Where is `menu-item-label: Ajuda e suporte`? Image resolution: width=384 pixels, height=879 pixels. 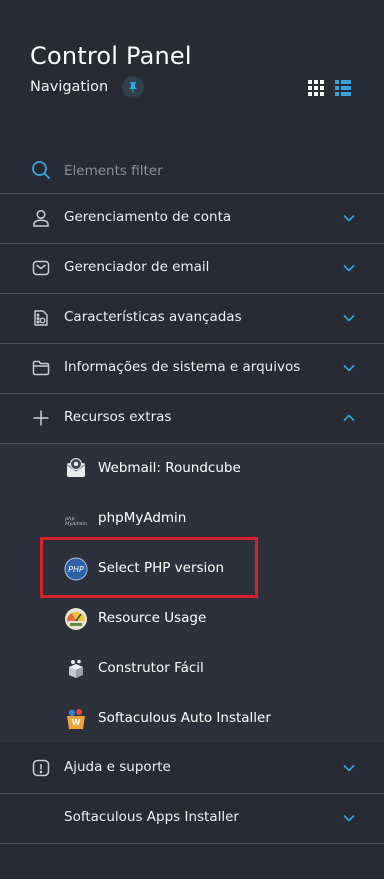 menu-item-label: Ajuda e suporte is located at coordinates (117, 767).